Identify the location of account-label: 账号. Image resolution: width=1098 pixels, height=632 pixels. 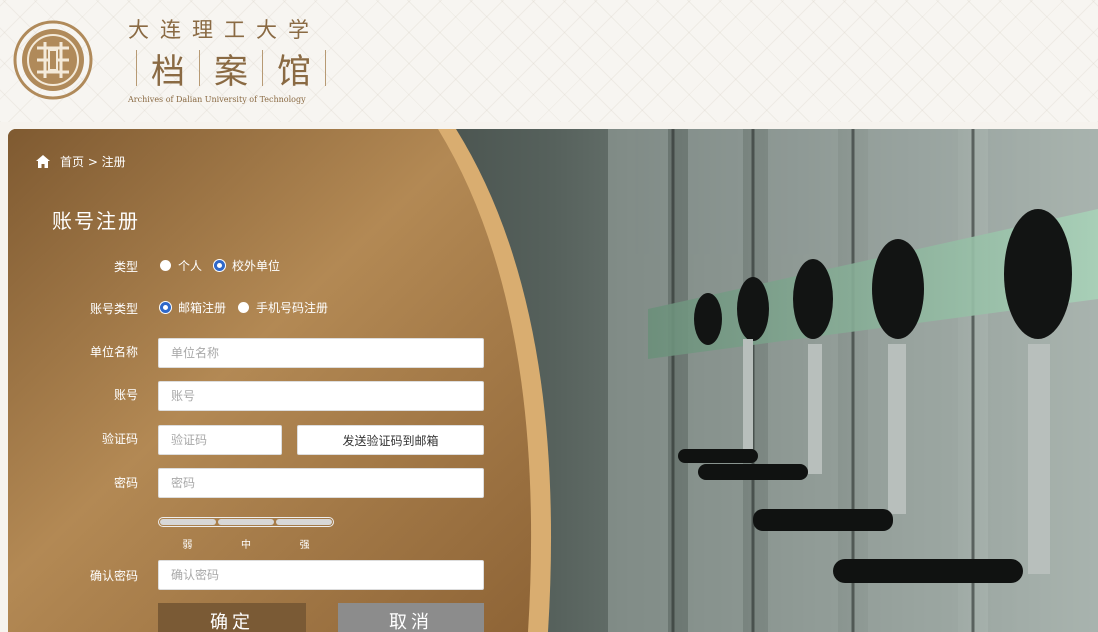
(125, 395).